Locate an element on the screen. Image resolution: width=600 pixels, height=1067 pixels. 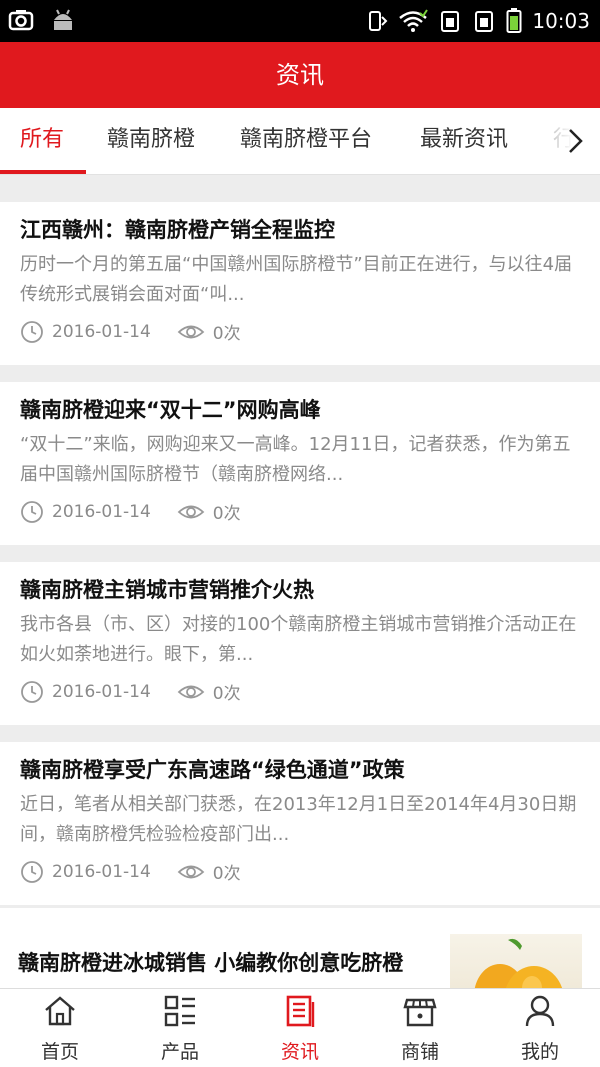
nav-label: 首页 is located at coordinates (59, 1052).